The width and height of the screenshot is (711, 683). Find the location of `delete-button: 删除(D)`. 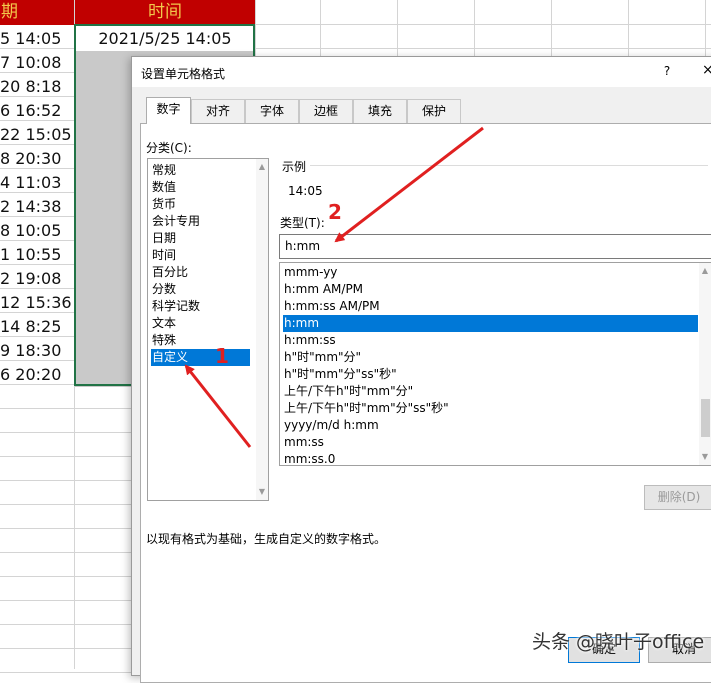

delete-button: 删除(D) is located at coordinates (677, 497).